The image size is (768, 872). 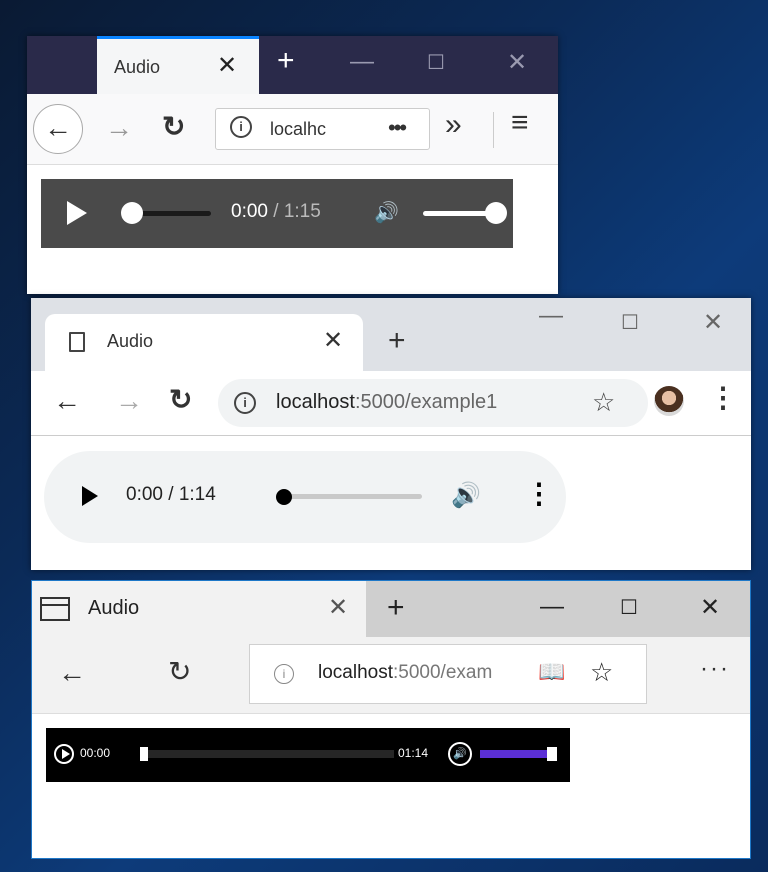 What do you see at coordinates (426, 402) in the screenshot?
I see `url-path: :5000/example1` at bounding box center [426, 402].